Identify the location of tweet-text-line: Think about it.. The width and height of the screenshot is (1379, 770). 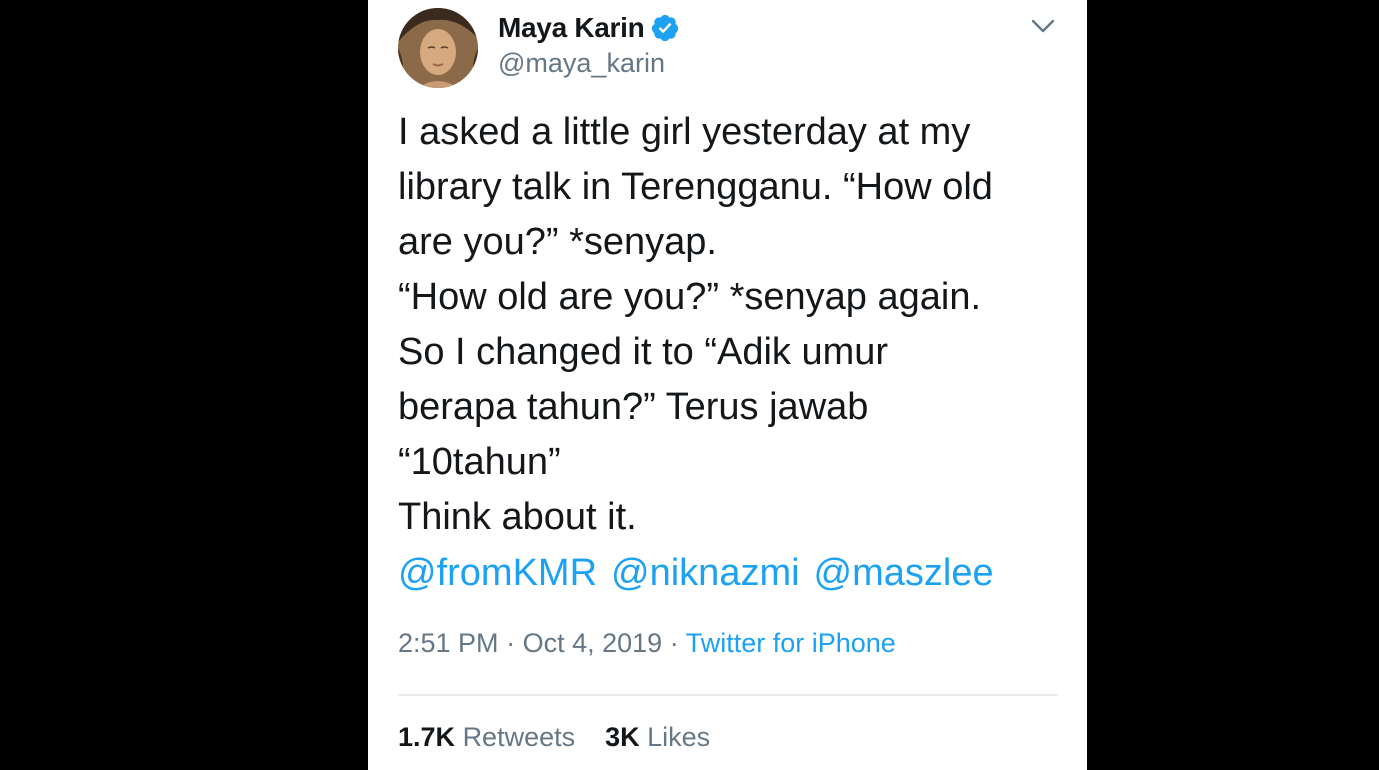
(517, 517).